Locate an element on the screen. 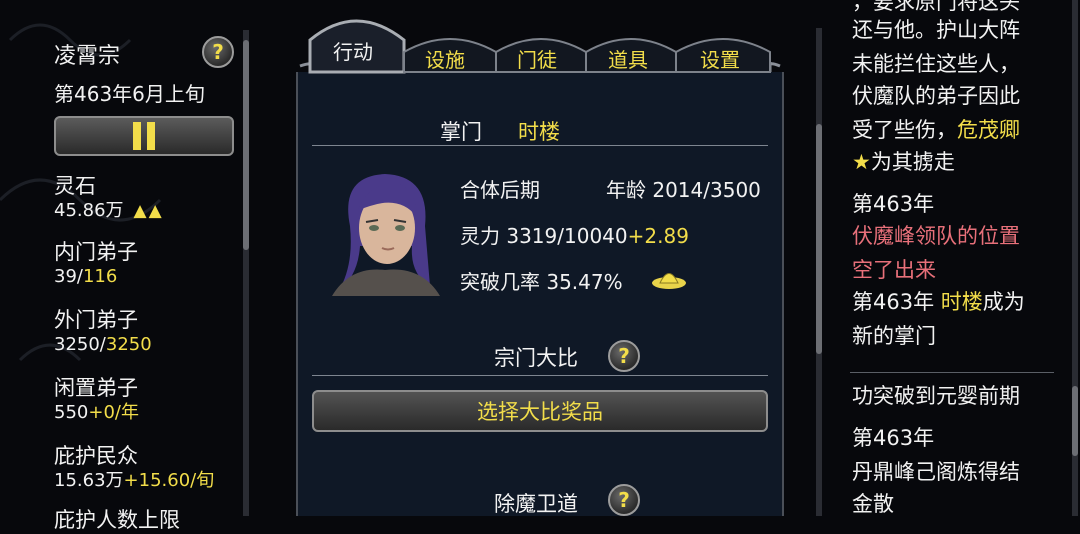  log-entry: 丹鼎峰己阁炼得结 is located at coordinates (936, 472).